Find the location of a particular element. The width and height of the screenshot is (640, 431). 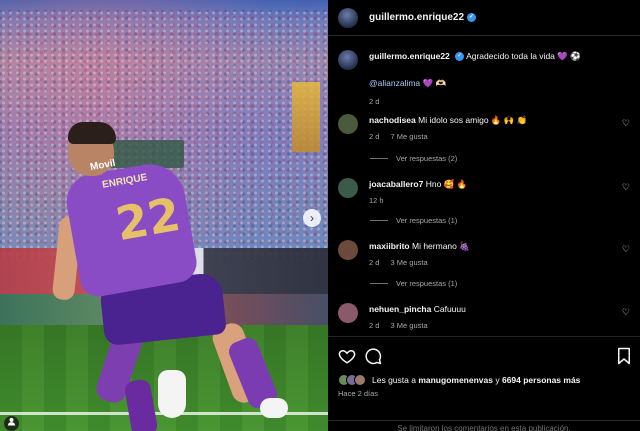

player-hair is located at coordinates (92, 133).